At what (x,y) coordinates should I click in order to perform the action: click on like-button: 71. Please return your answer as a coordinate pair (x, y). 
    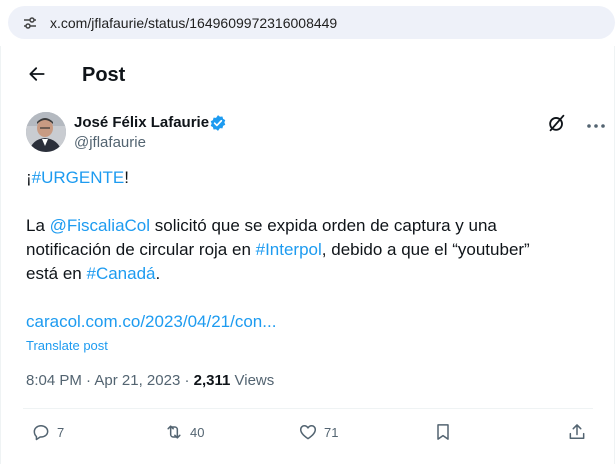
    Looking at the image, I should click on (318, 432).